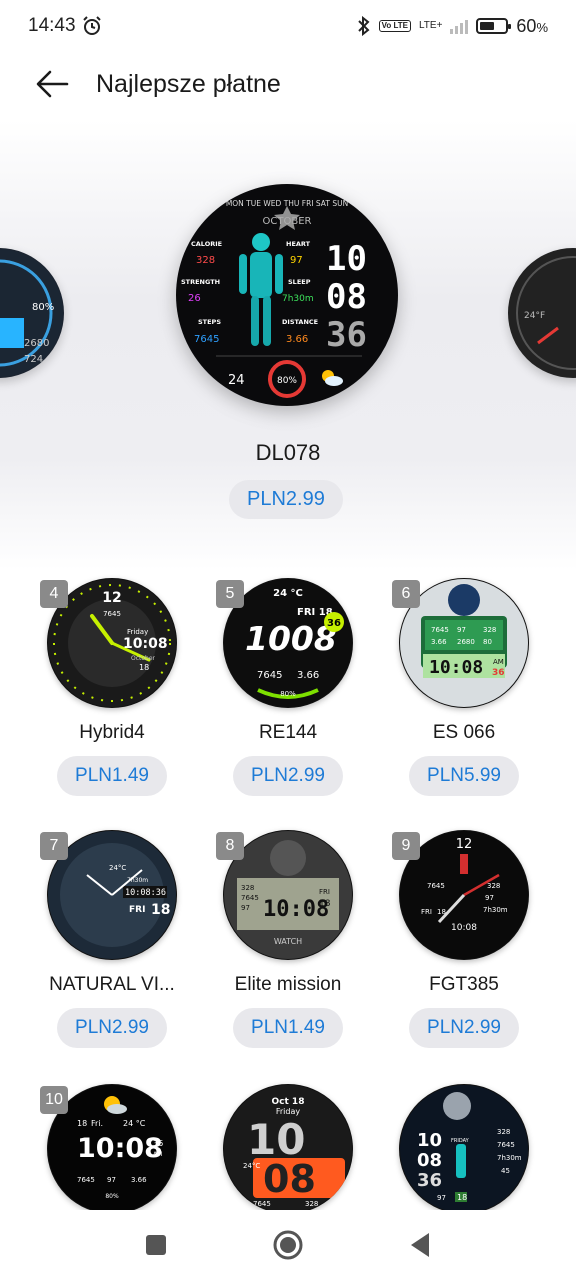 This screenshot has width=576, height=1280. I want to click on rank-badge: 4, so click(54, 594).